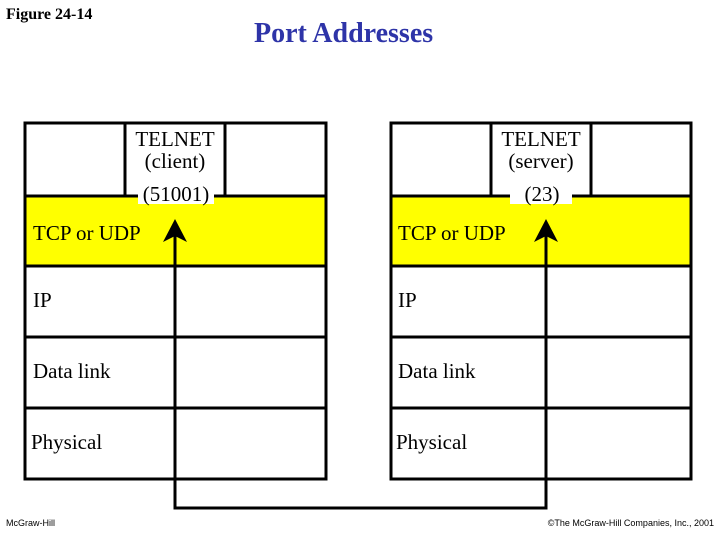 The image size is (720, 540). Describe the element at coordinates (66, 442) in the screenshot. I see `client-layer-physical: Physical` at that location.